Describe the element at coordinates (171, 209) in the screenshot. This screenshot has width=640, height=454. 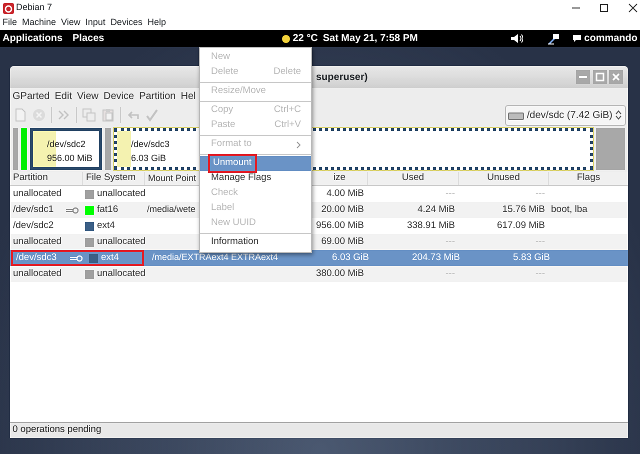
I see `table-cell-text: /media/wete` at that location.